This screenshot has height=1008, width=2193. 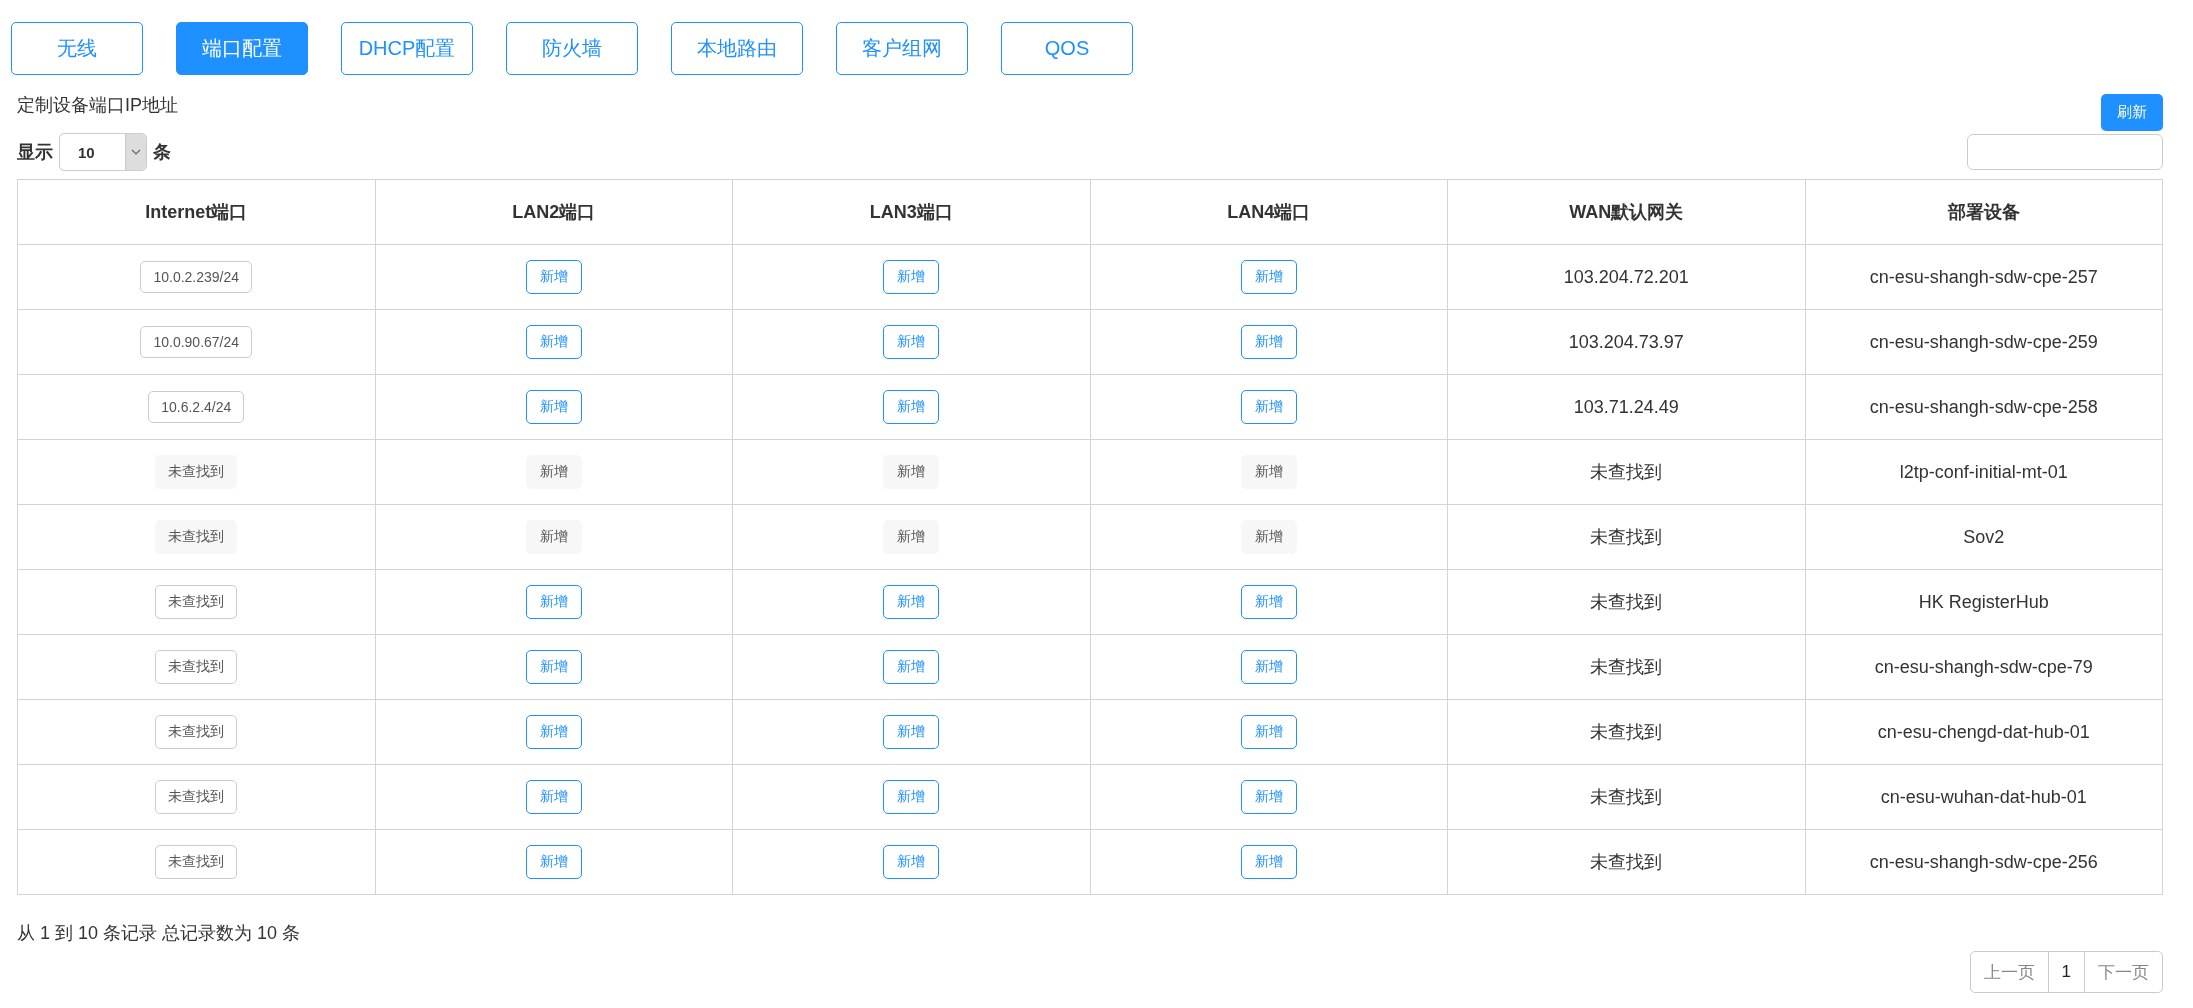 I want to click on ip-tag: 10.6.2.4/24, so click(x=196, y=407).